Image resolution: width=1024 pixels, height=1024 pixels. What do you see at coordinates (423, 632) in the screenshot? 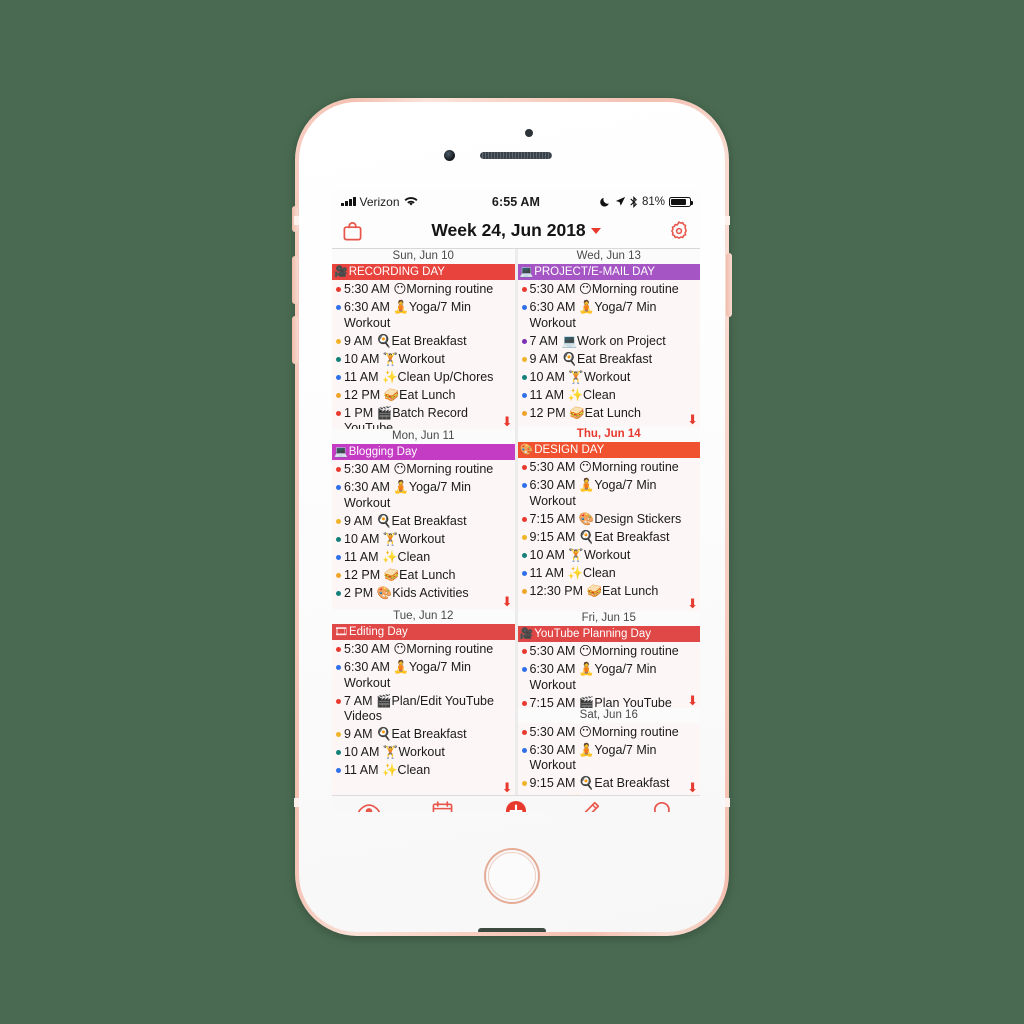
I see `all-day-event: 🎞 Editing Day` at bounding box center [423, 632].